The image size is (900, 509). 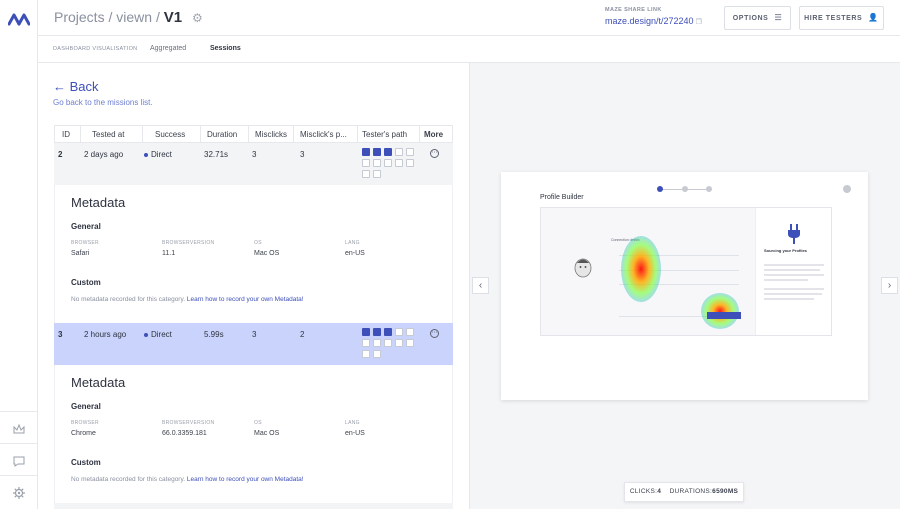 I want to click on col-tested-at: Tested at, so click(x=108, y=134).